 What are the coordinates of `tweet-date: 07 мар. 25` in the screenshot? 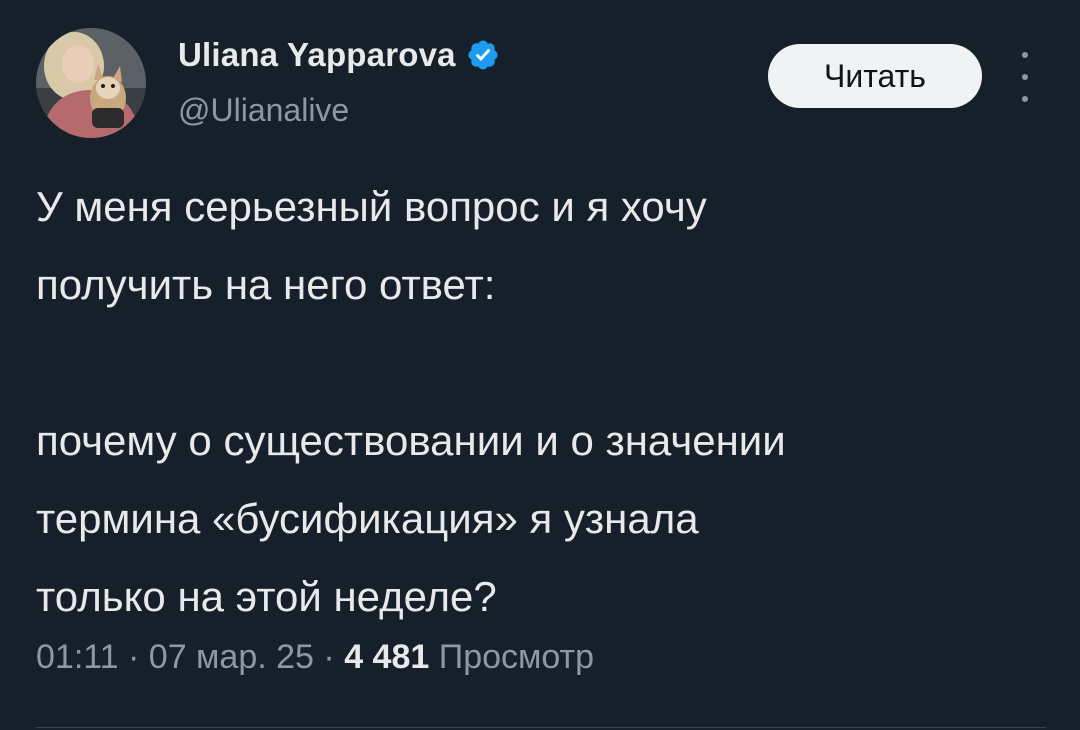 It's located at (231, 657).